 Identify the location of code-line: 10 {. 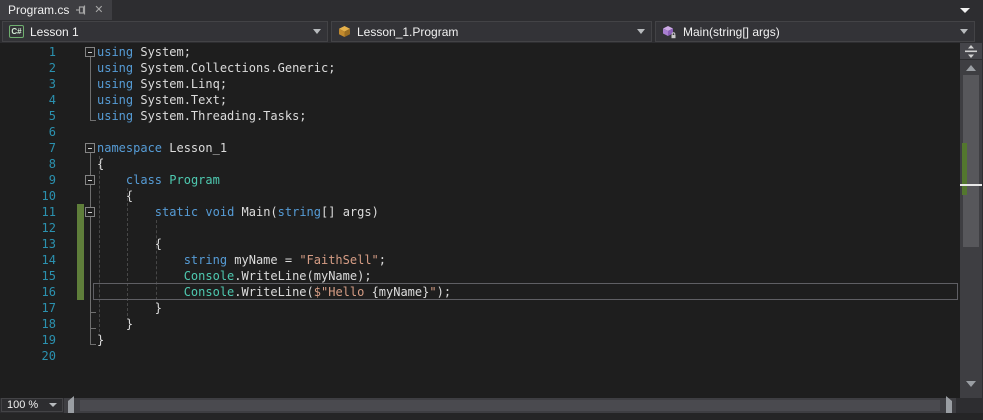
(480, 196).